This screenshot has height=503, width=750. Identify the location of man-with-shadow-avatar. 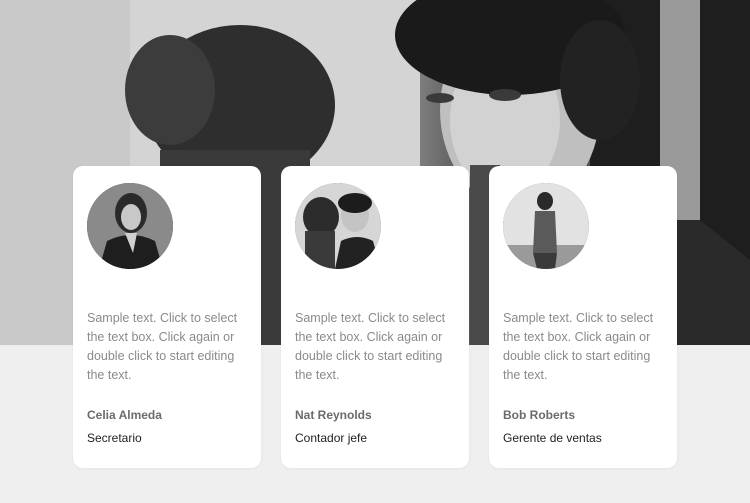
(338, 226).